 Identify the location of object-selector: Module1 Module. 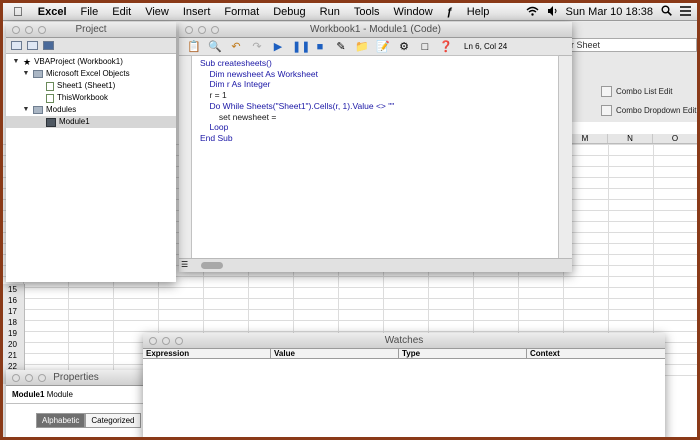
(76, 395).